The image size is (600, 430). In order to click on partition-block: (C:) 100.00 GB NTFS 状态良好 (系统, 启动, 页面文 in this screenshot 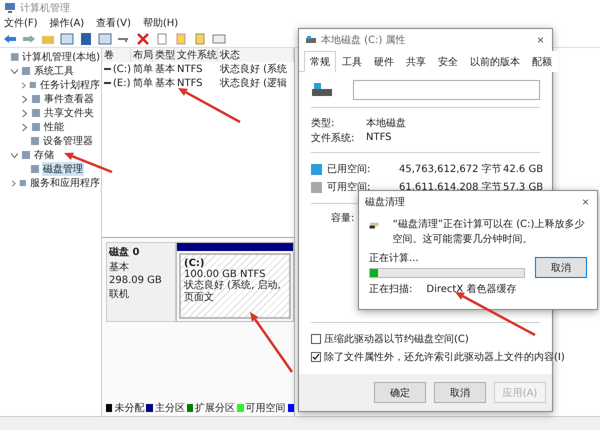, I will do `click(235, 282)`.